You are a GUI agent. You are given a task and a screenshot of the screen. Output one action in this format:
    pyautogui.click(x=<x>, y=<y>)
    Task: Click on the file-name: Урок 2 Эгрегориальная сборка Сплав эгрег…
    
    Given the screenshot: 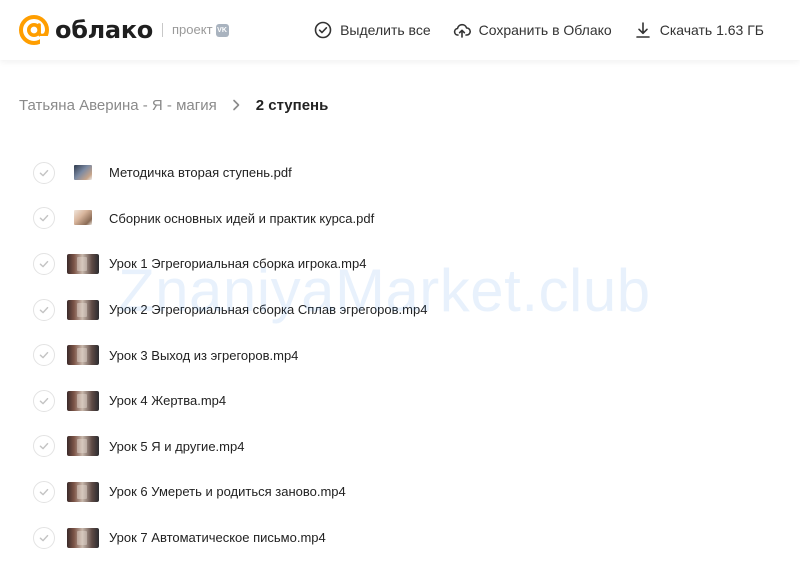 What is the action you would take?
    pyautogui.click(x=268, y=310)
    